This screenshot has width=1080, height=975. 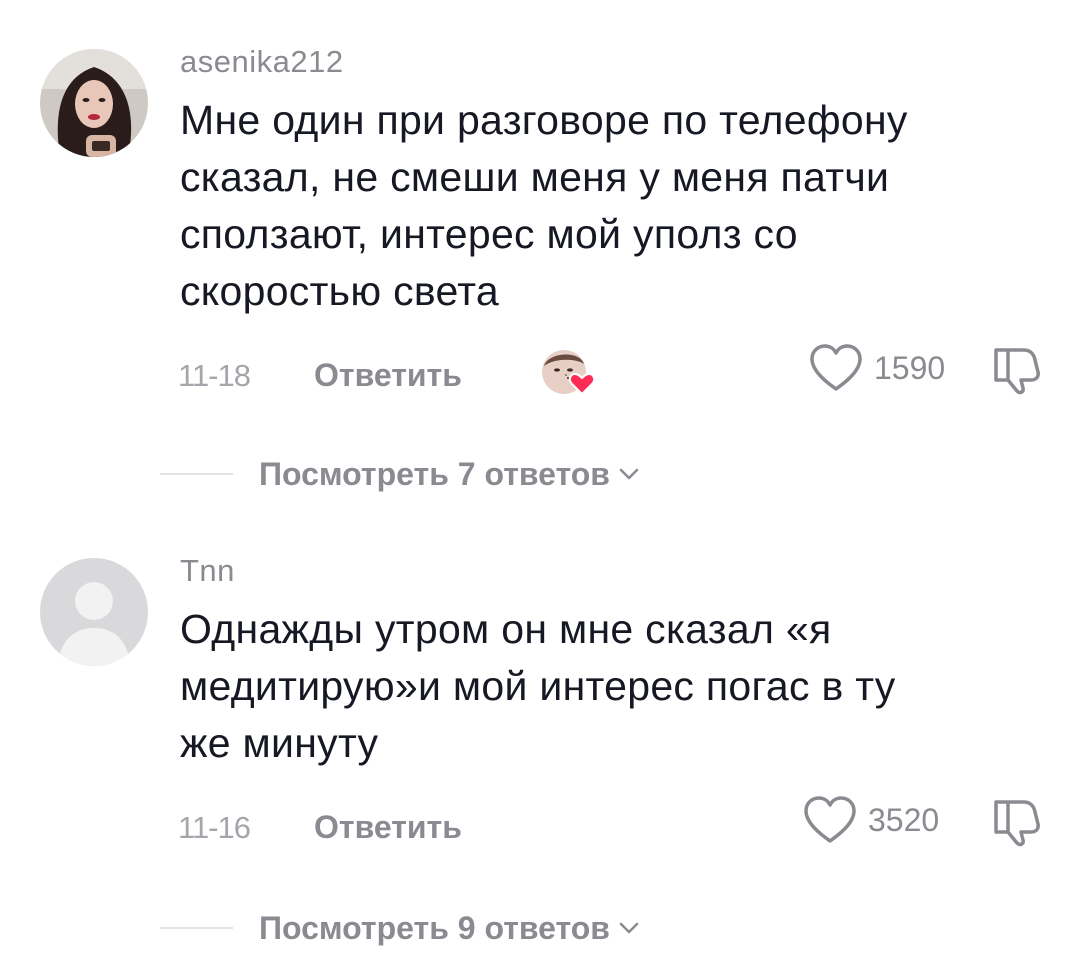 I want to click on username: Tnn, so click(x=207, y=571).